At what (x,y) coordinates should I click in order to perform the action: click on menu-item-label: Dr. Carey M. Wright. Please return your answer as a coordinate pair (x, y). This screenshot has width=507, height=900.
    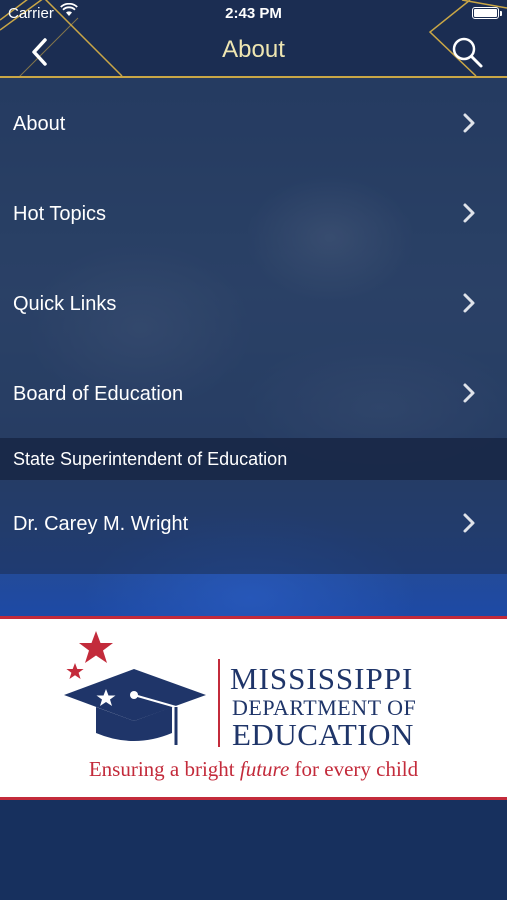
    Looking at the image, I should click on (101, 524).